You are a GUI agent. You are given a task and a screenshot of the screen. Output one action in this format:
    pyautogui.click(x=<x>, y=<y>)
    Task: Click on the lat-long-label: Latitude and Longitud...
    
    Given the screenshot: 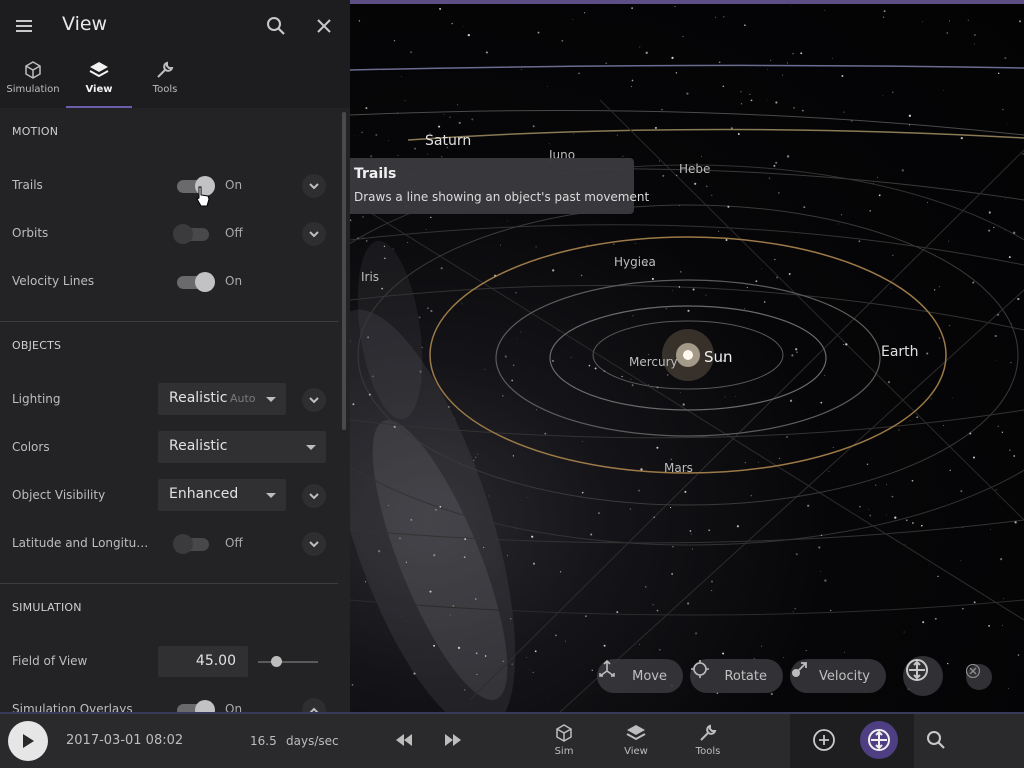 What is the action you would take?
    pyautogui.click(x=81, y=543)
    